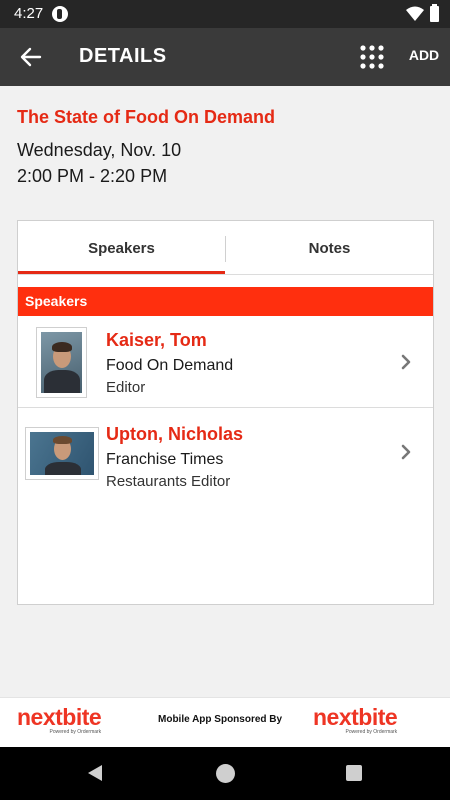  What do you see at coordinates (415, 13) in the screenshot?
I see `wifi-icon` at bounding box center [415, 13].